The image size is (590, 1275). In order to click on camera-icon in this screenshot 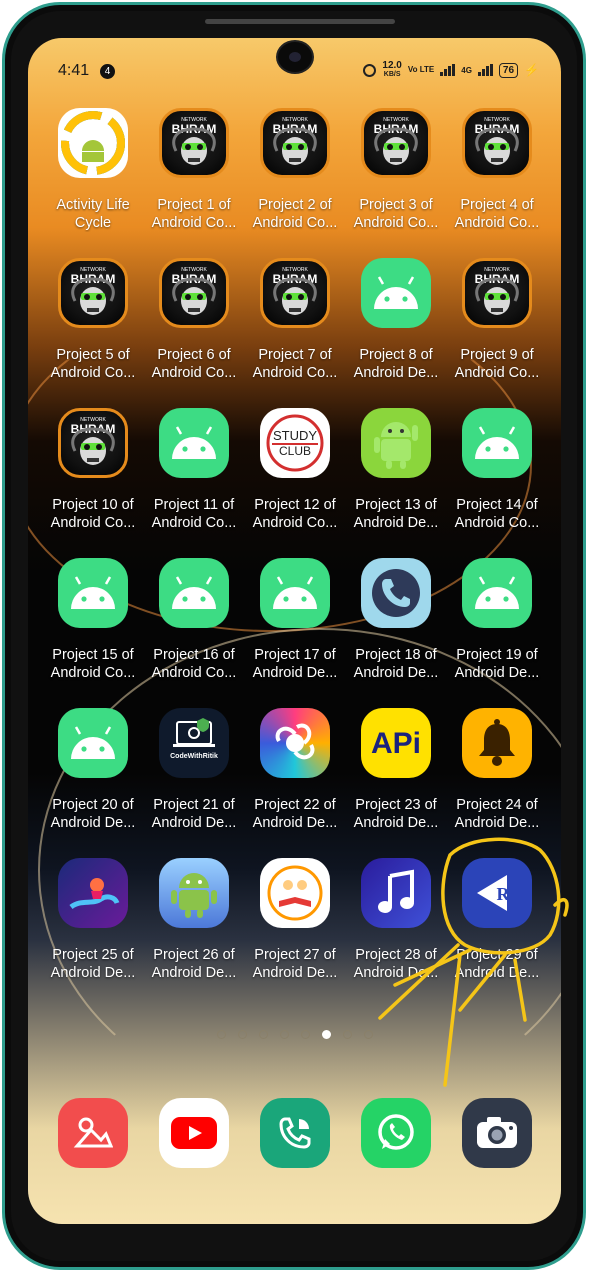, I will do `click(497, 1133)`.